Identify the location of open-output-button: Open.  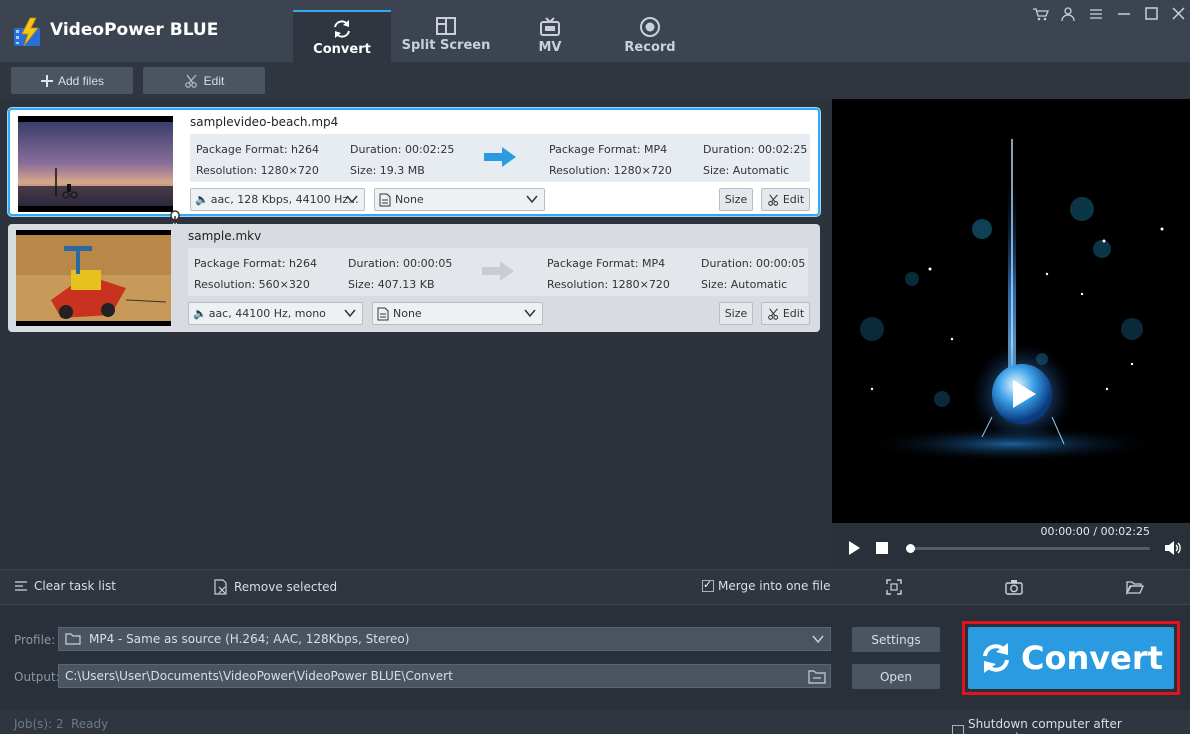
(896, 676).